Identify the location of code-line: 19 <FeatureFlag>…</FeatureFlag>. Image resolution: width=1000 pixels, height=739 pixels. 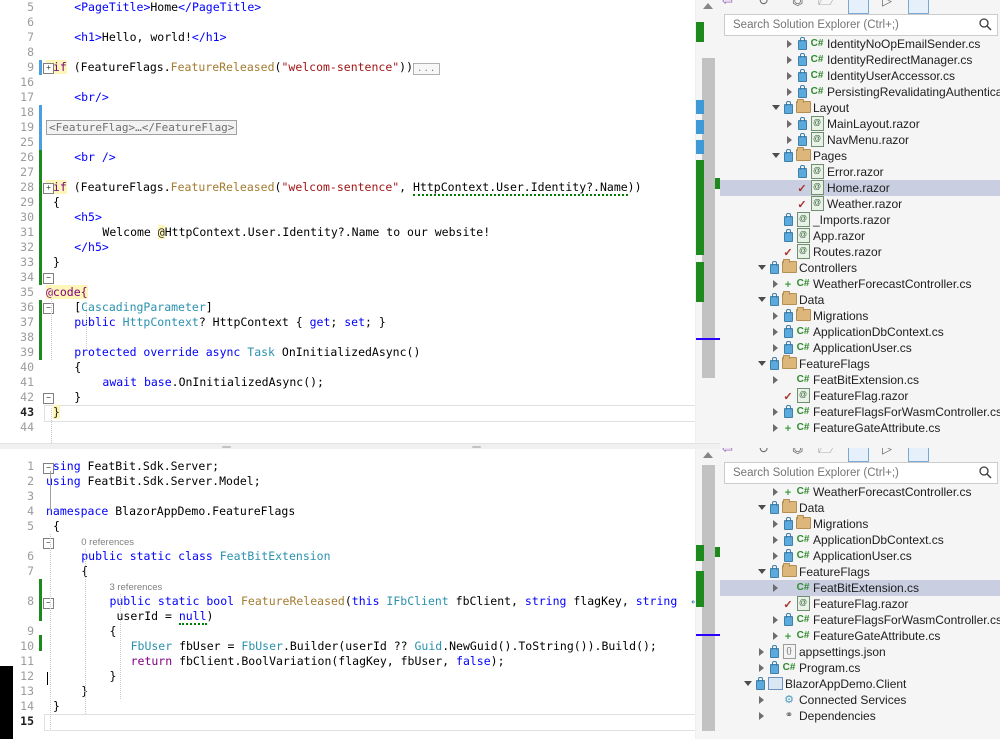
(360, 127).